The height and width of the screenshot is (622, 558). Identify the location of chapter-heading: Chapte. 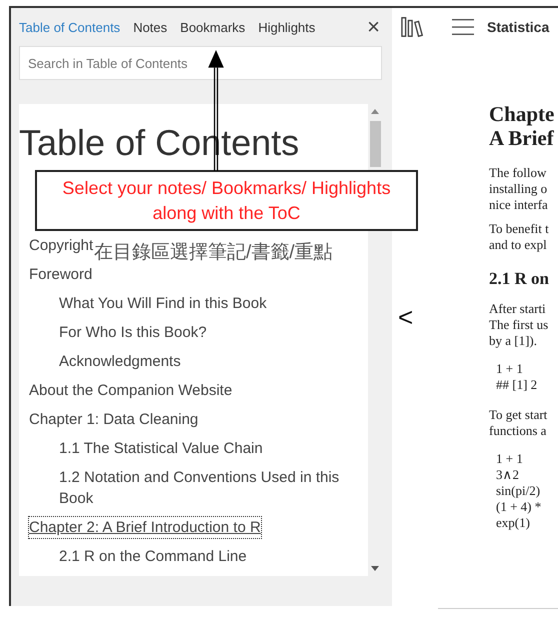
(521, 114).